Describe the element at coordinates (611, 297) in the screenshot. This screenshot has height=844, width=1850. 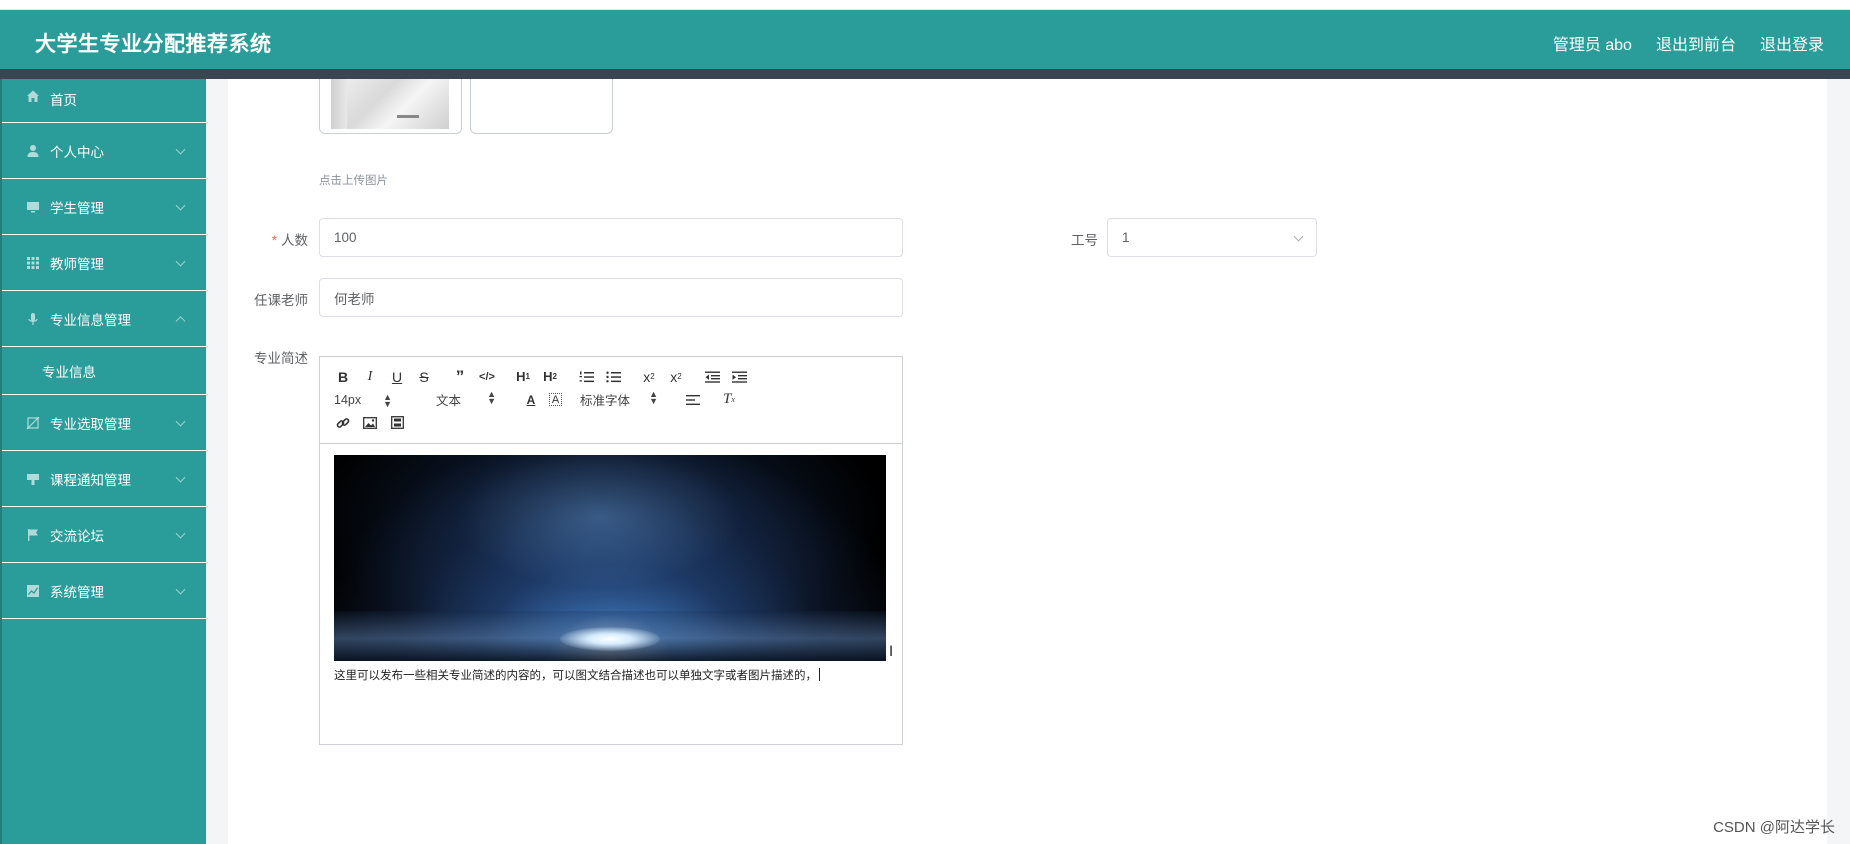
I see `teacher-input: 何老师` at that location.